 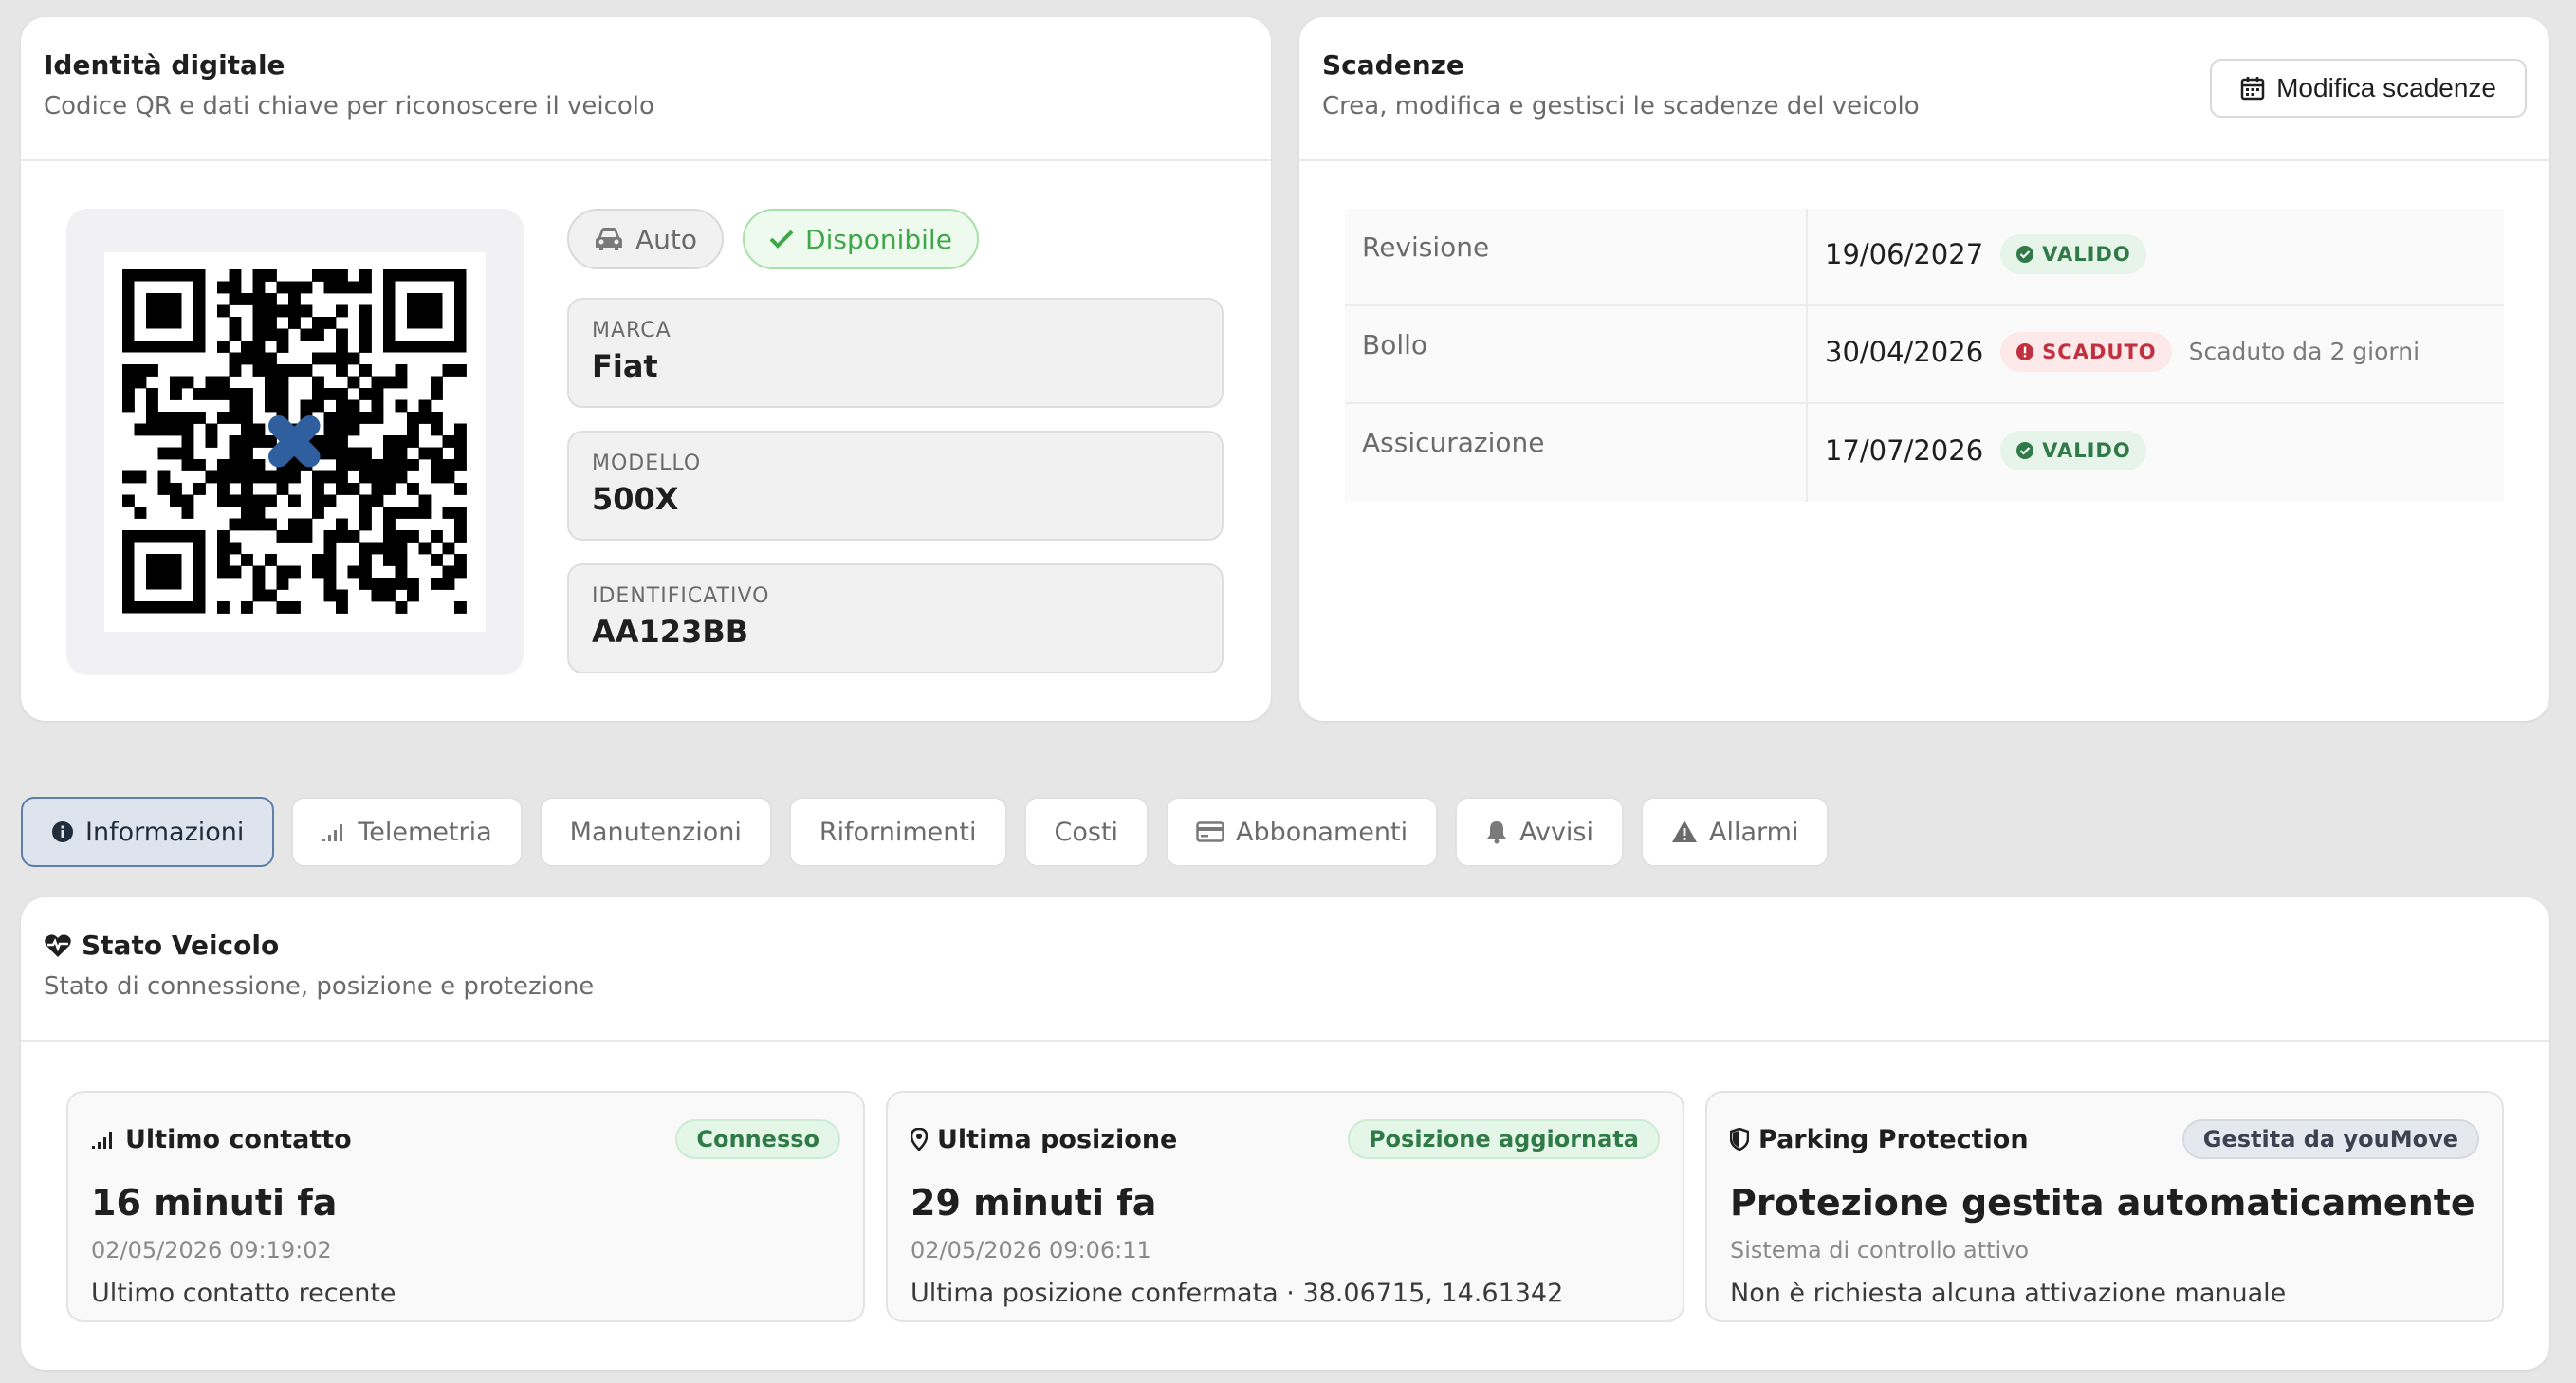 What do you see at coordinates (1904, 253) in the screenshot?
I see `deadline-date: 19/06/2027` at bounding box center [1904, 253].